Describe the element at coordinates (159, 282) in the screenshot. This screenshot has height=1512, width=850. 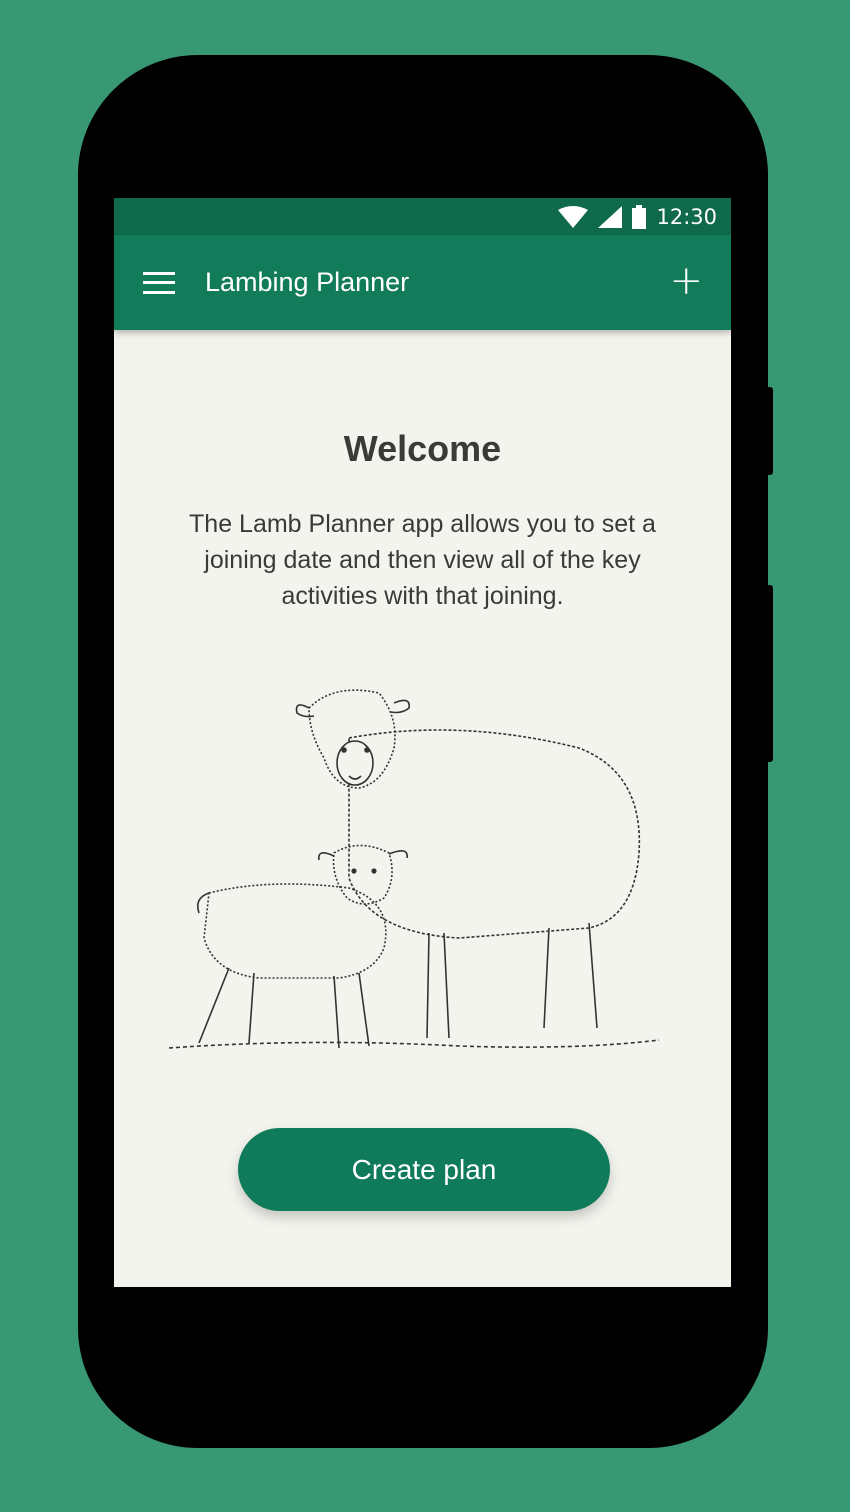
I see `hamburger-menu-icon` at that location.